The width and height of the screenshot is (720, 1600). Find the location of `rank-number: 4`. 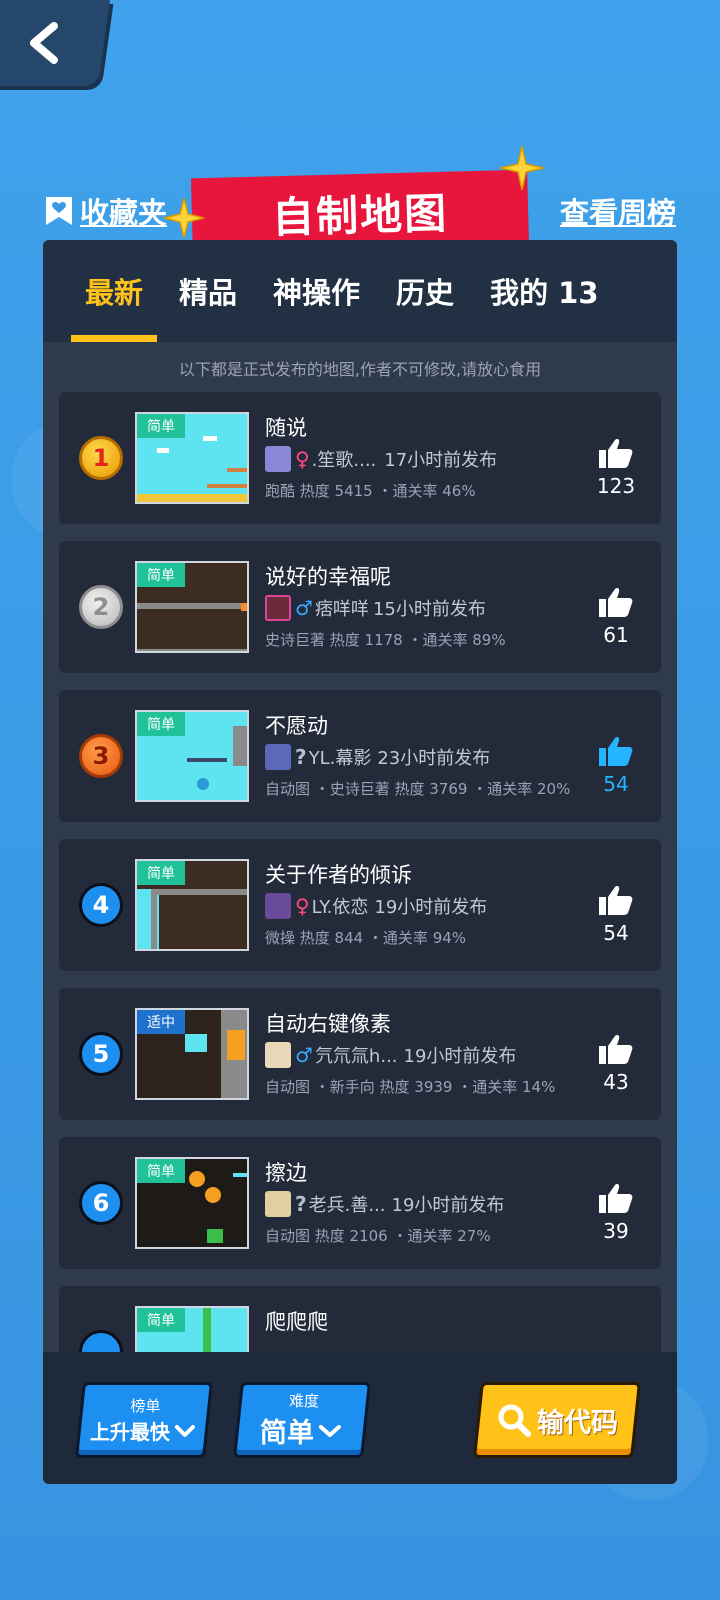

rank-number: 4 is located at coordinates (101, 905).